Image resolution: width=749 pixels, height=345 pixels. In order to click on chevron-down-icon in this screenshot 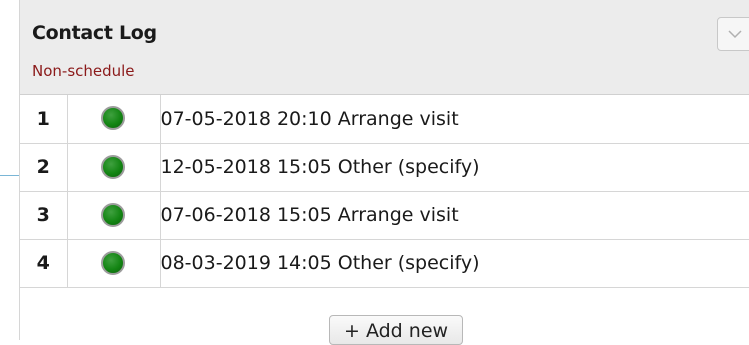, I will do `click(735, 34)`.